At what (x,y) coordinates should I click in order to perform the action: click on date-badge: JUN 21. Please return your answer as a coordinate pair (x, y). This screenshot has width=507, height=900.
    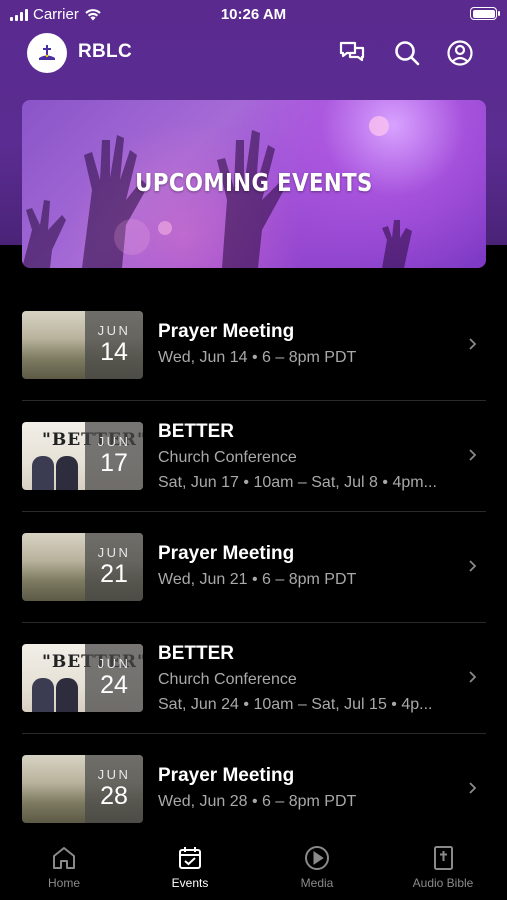
    Looking at the image, I should click on (114, 567).